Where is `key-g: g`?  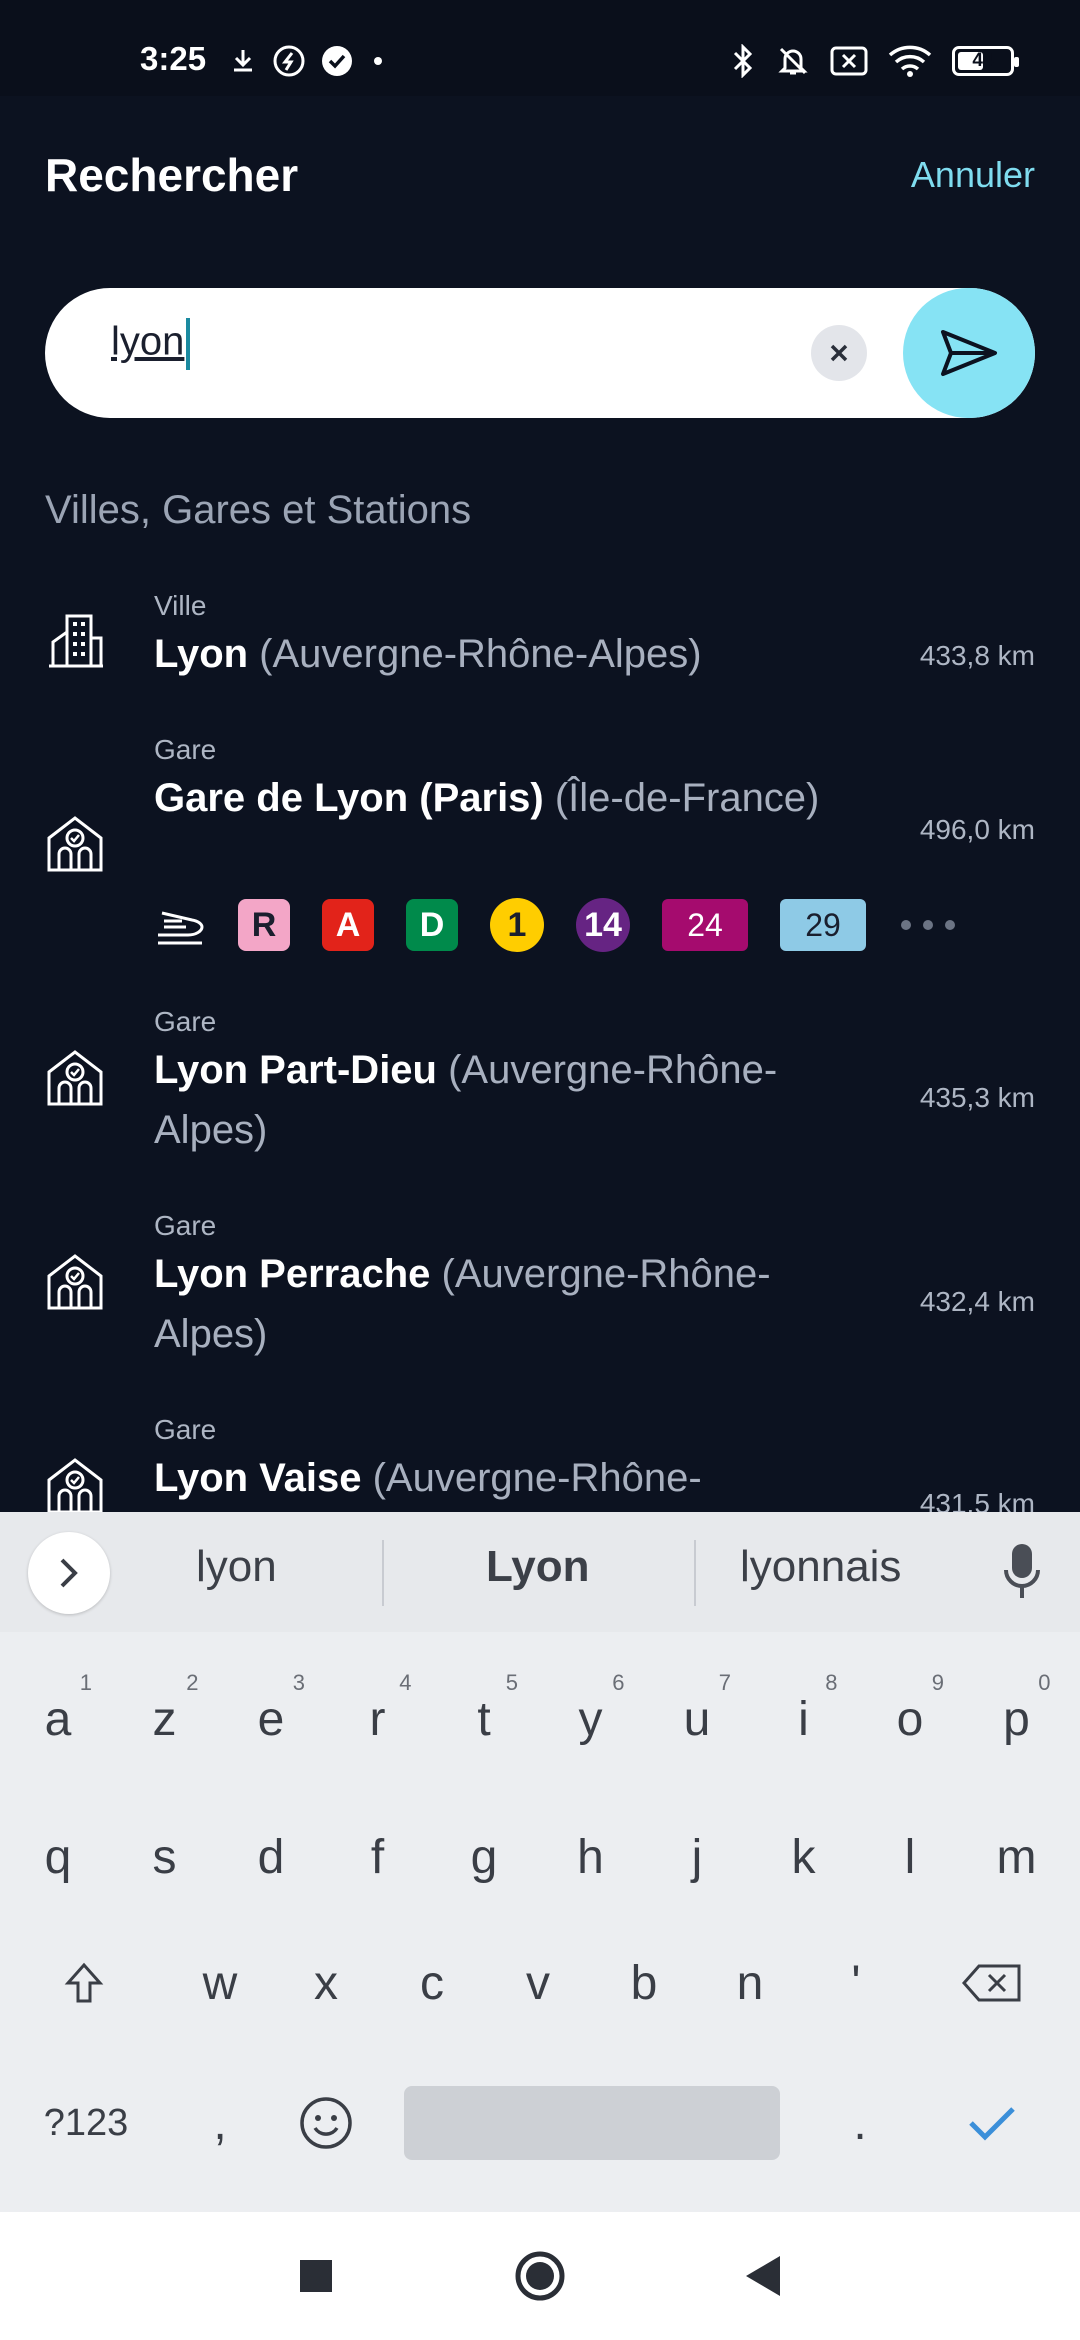
key-g: g is located at coordinates (484, 1857).